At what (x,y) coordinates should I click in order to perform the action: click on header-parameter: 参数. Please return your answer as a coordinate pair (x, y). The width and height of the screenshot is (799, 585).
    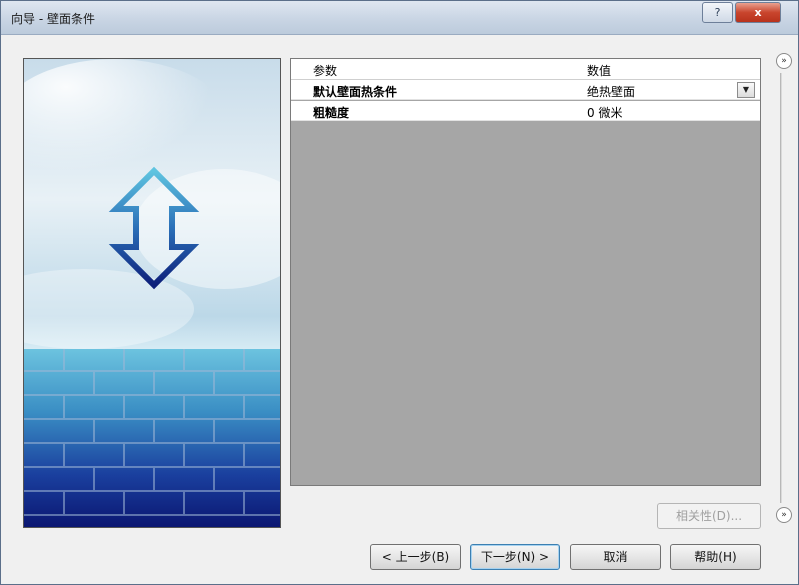
    Looking at the image, I should click on (325, 70).